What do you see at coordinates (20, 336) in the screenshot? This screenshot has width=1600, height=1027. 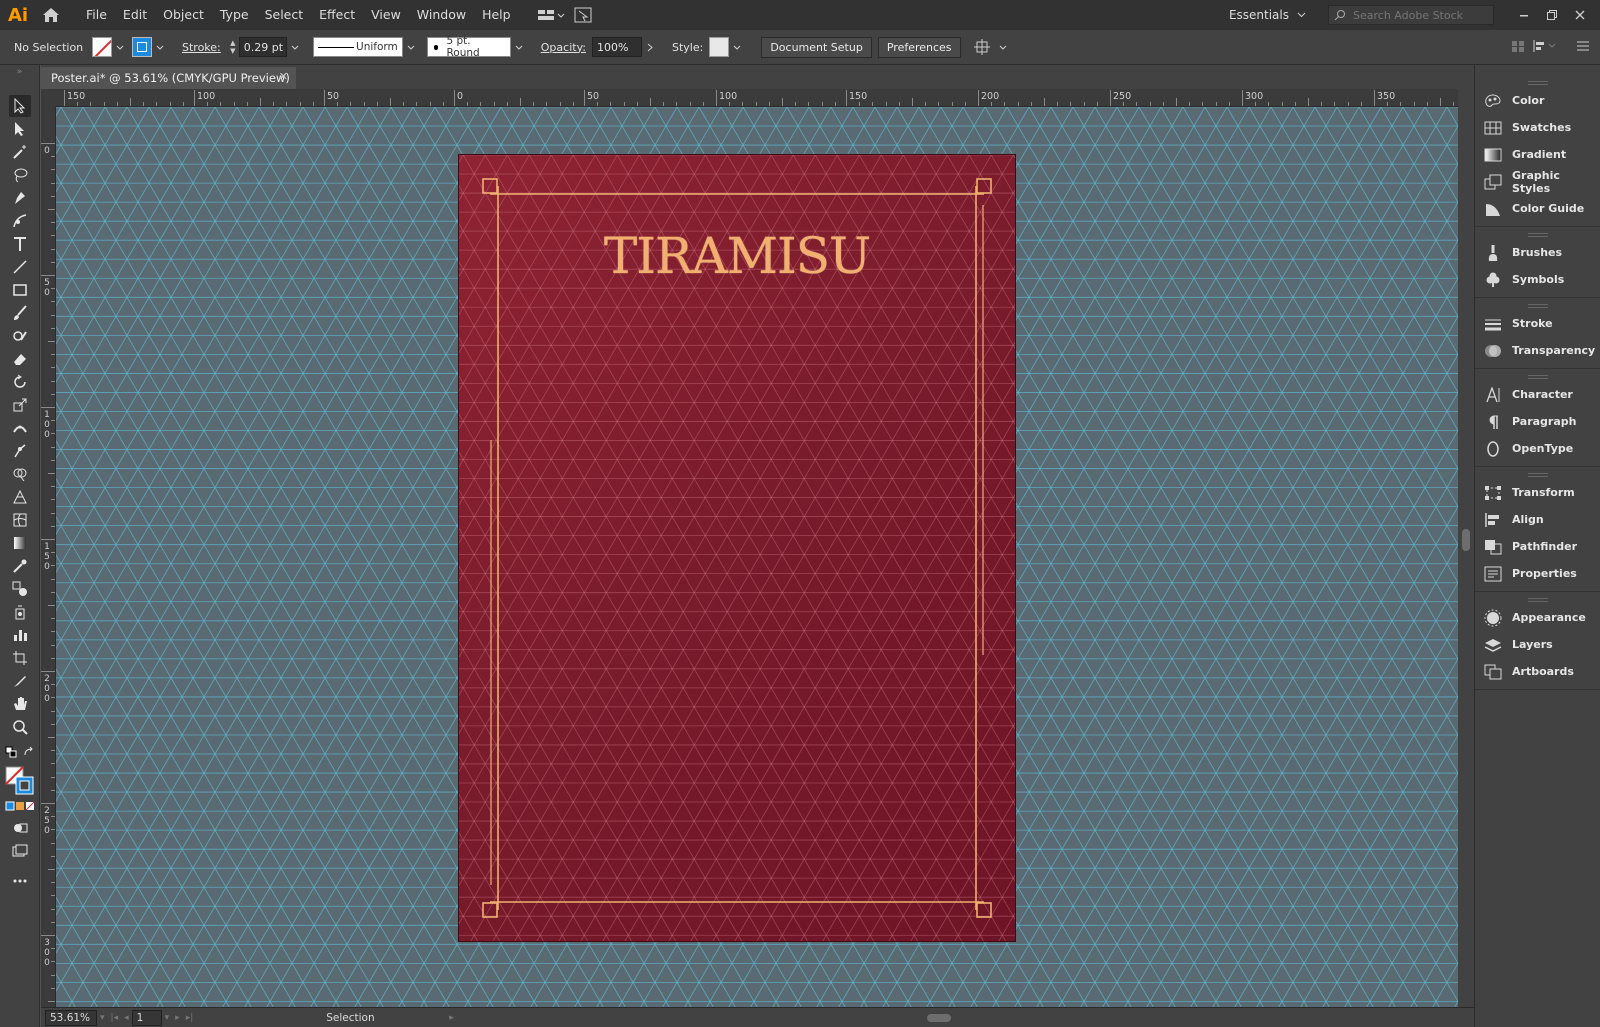 I see `shaper-tool-icon` at bounding box center [20, 336].